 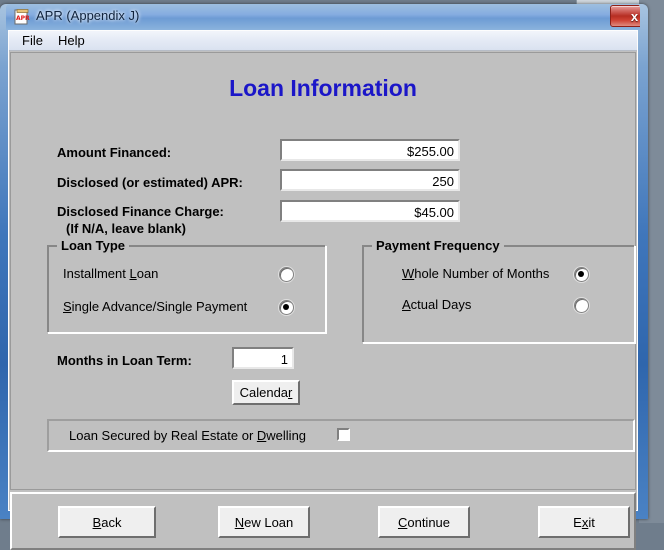 What do you see at coordinates (188, 435) in the screenshot?
I see `secured-label: Loan Secured by Real Estate or Dwelling` at bounding box center [188, 435].